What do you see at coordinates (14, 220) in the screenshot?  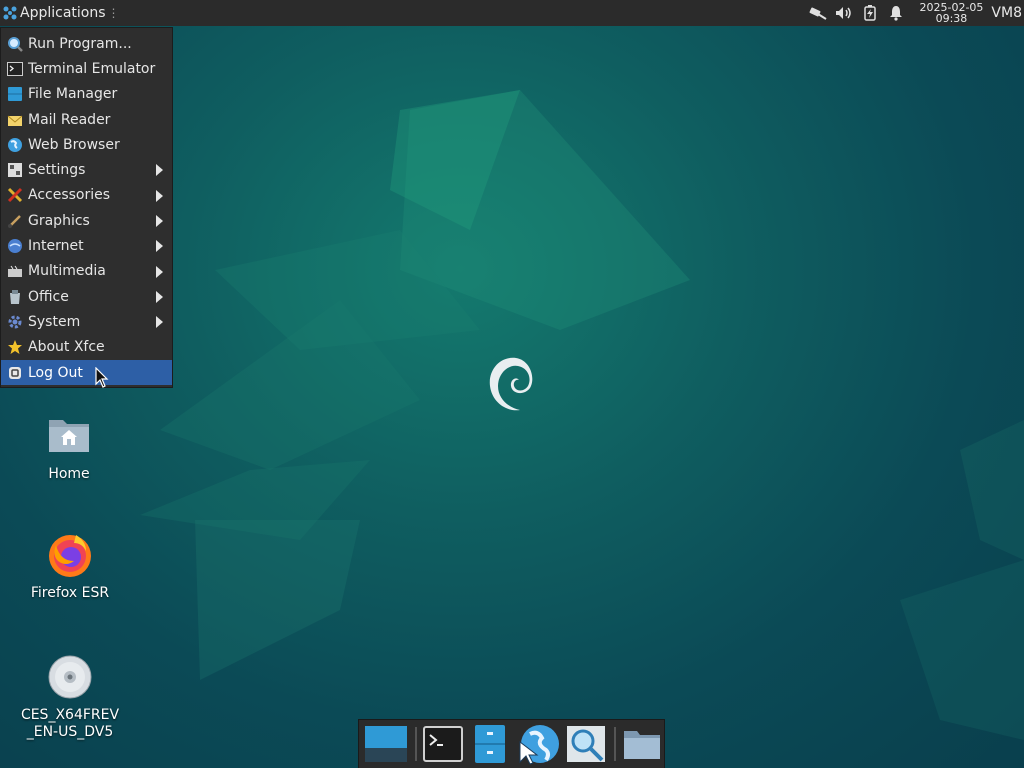 I see `graphics-icon` at bounding box center [14, 220].